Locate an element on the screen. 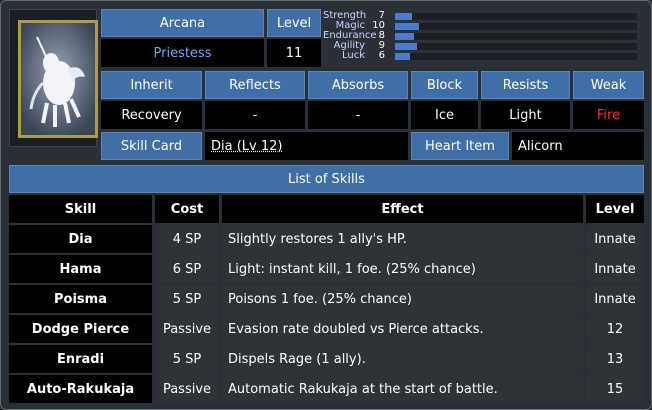  weak-value: Fire is located at coordinates (608, 115).